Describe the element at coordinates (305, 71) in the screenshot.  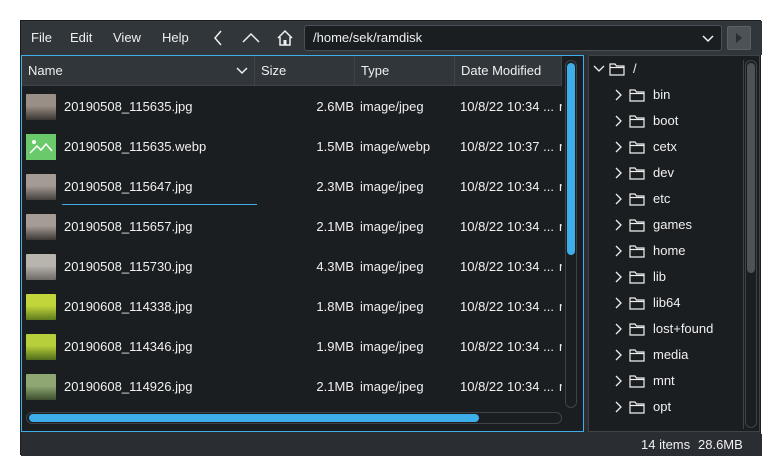
I see `column-header-size: Size` at that location.